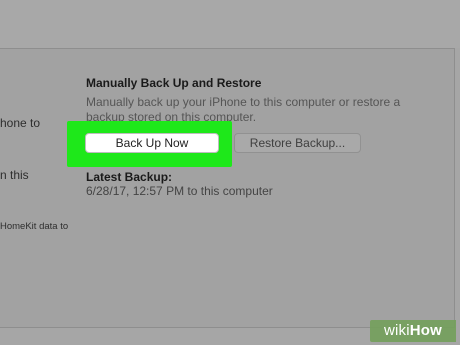 This screenshot has width=460, height=345. I want to click on back-up-now-button: Back Up Now, so click(152, 143).